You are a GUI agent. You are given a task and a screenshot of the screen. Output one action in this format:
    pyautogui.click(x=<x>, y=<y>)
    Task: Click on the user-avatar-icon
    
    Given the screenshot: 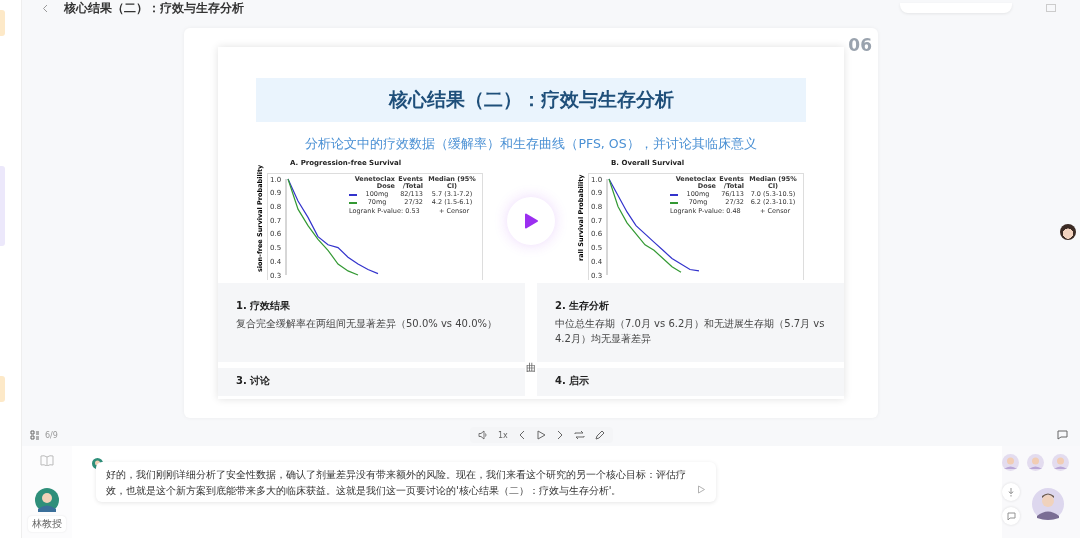 What is the action you would take?
    pyautogui.click(x=1048, y=504)
    